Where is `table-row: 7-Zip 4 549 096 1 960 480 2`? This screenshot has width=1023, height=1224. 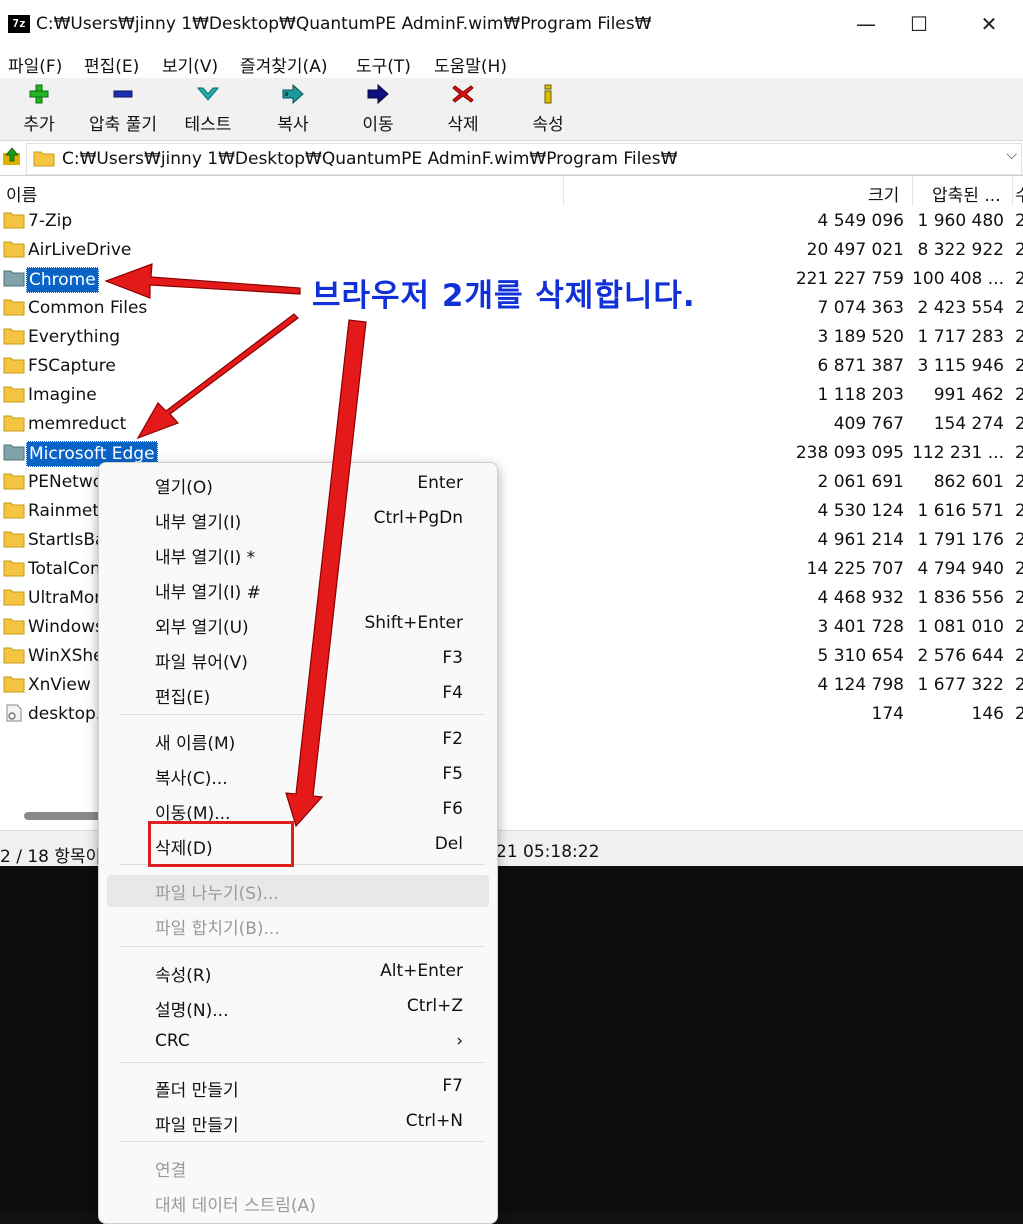 table-row: 7-Zip 4 549 096 1 960 480 2 is located at coordinates (511, 221).